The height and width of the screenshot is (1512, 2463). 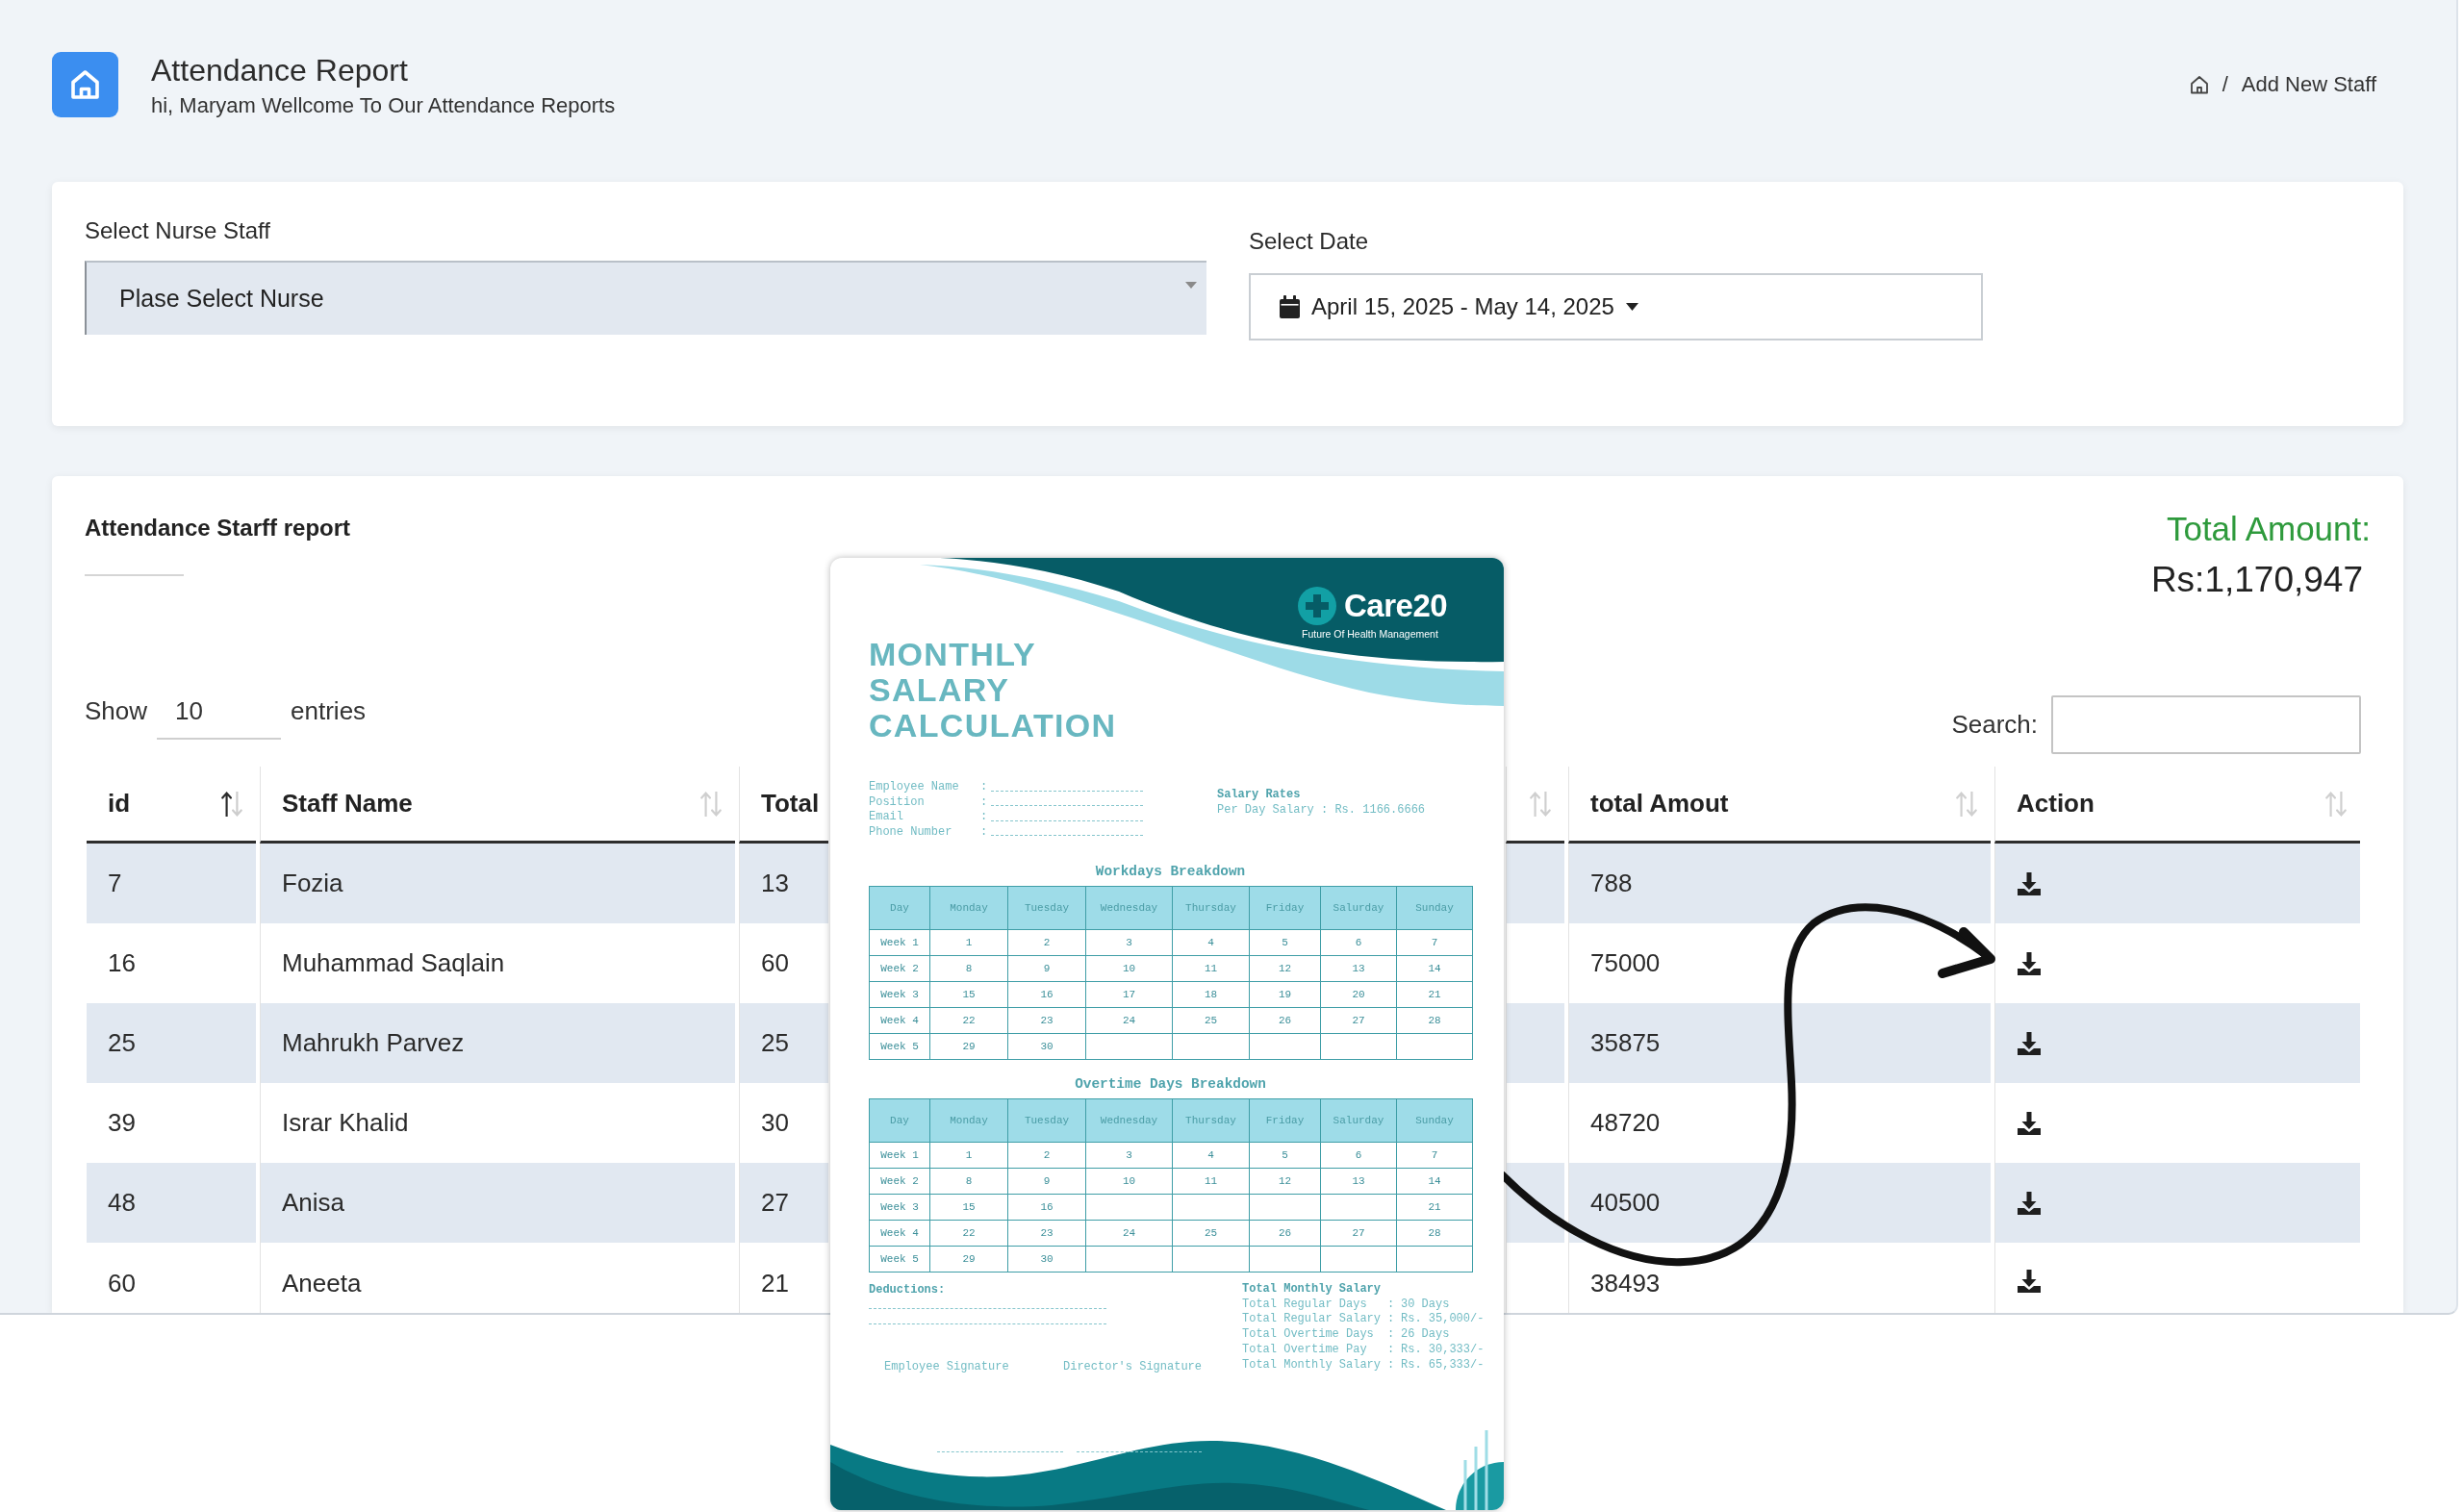 What do you see at coordinates (1211, 943) in the screenshot?
I see `table-cell: 4` at bounding box center [1211, 943].